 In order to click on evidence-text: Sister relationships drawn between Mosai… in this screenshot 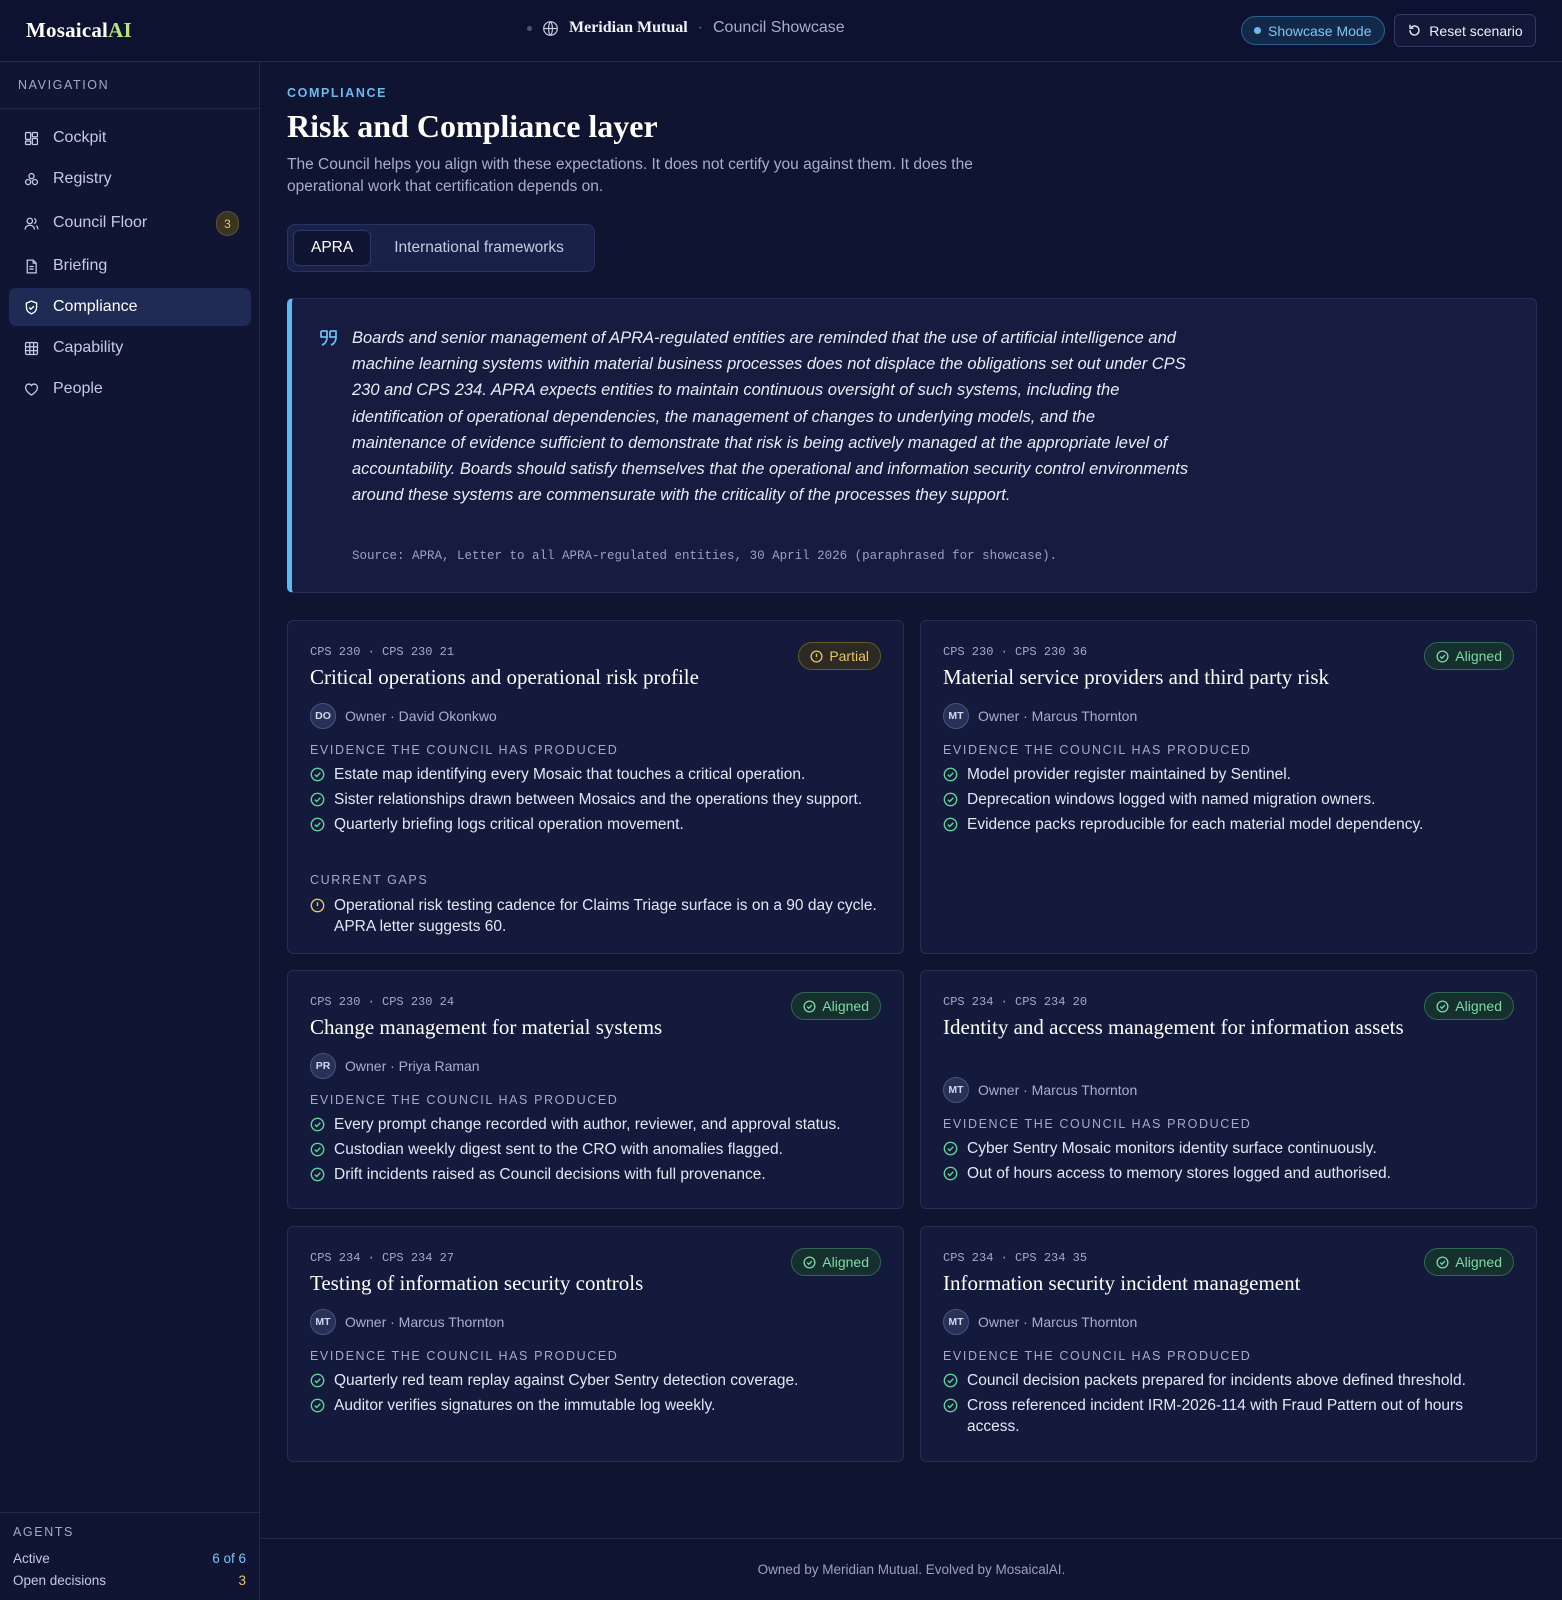, I will do `click(598, 799)`.